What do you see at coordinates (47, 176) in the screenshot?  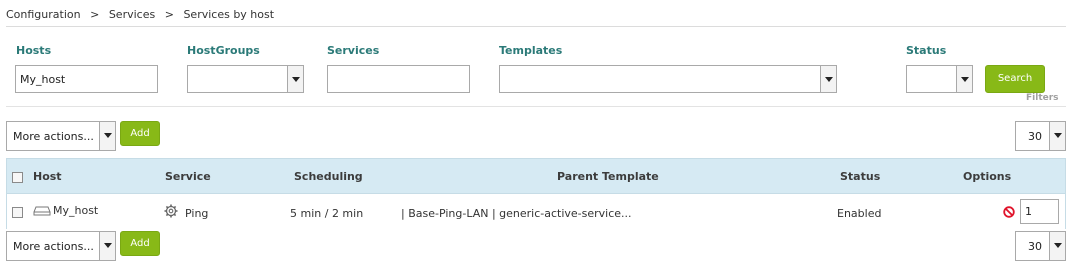 I see `column-header-host: Host` at bounding box center [47, 176].